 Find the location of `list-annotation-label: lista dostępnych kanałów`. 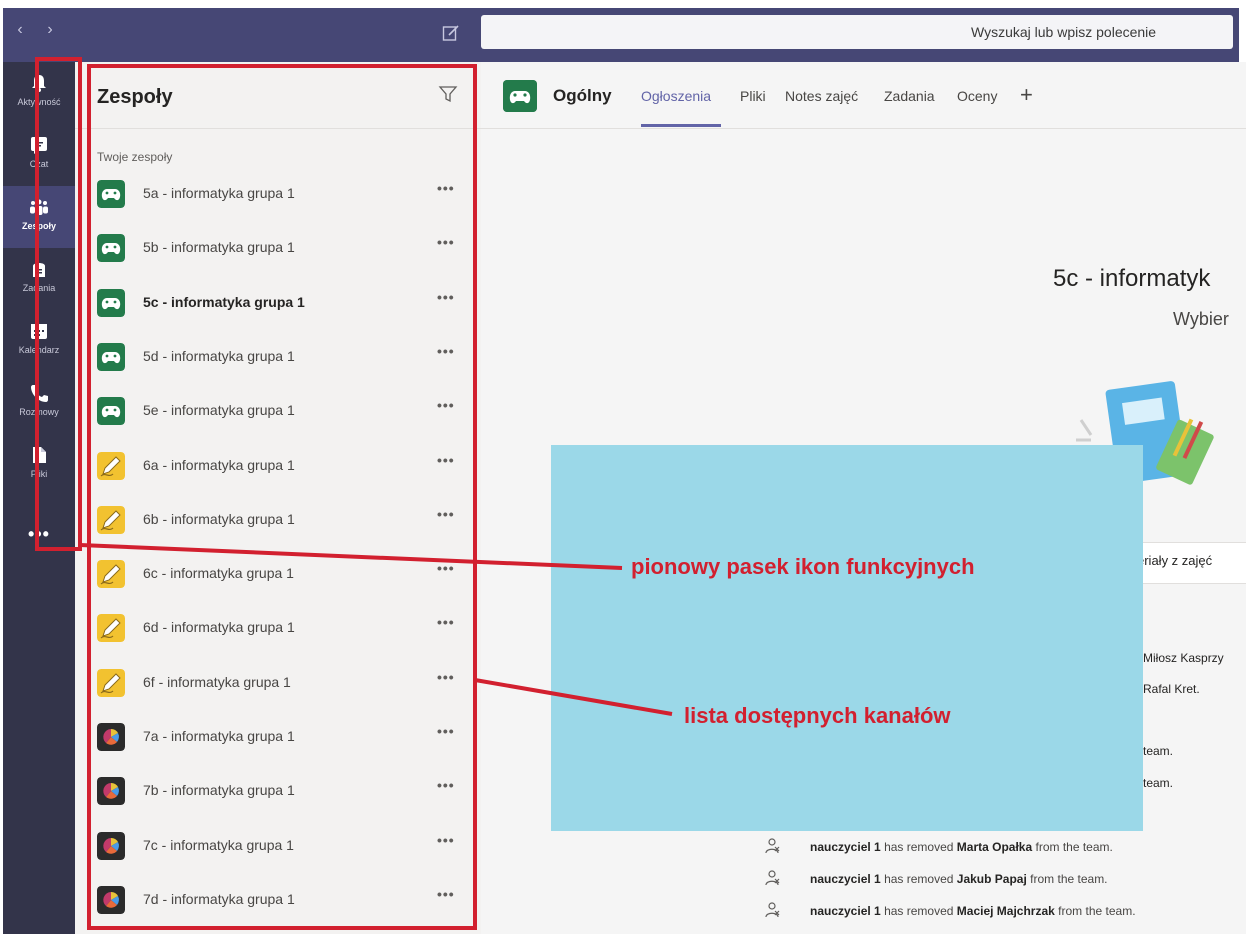

list-annotation-label: lista dostępnych kanałów is located at coordinates (817, 715).